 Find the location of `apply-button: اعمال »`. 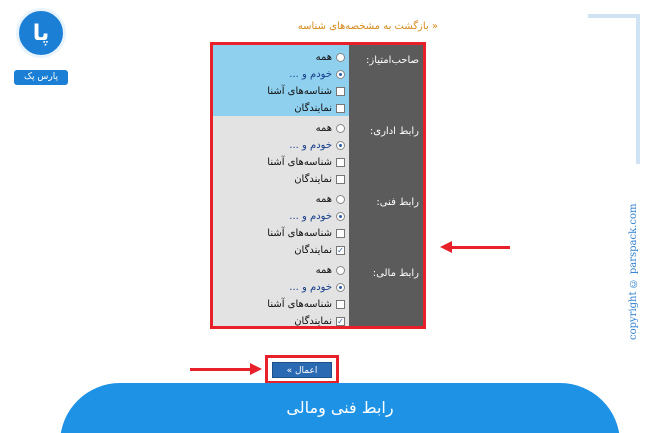

apply-button: اعمال » is located at coordinates (302, 370).